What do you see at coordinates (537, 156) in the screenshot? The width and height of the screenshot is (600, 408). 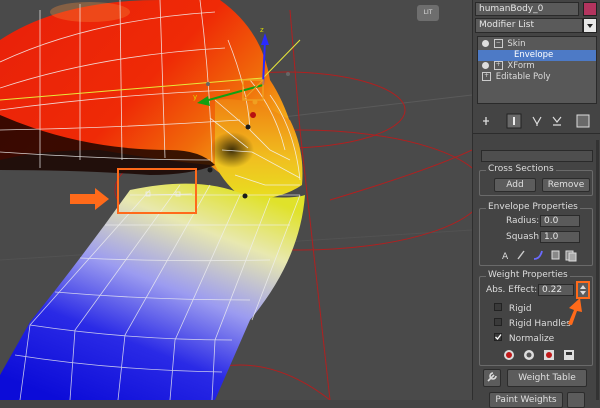 I see `bone-name-field` at bounding box center [537, 156].